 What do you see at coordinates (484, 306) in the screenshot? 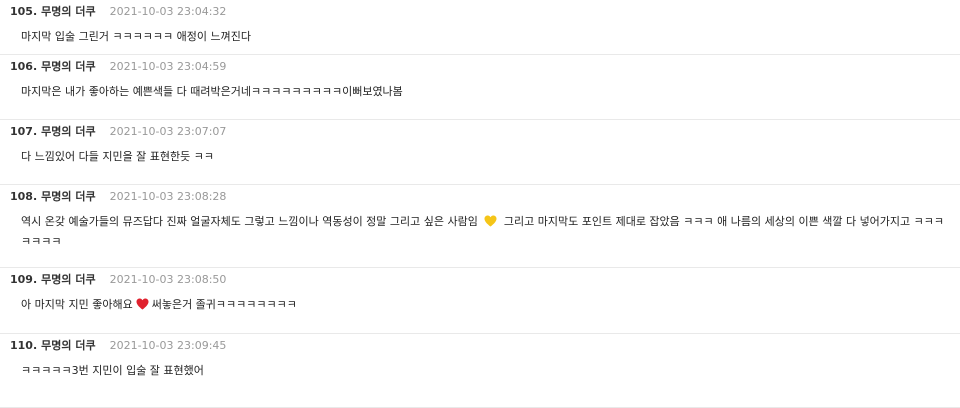
I see `comment-text: 아 마지막 지민 좋아해요 써놓은거 졸귀ㅋㅋㅋㅋㅋㅋㅋㅋ` at bounding box center [484, 306].